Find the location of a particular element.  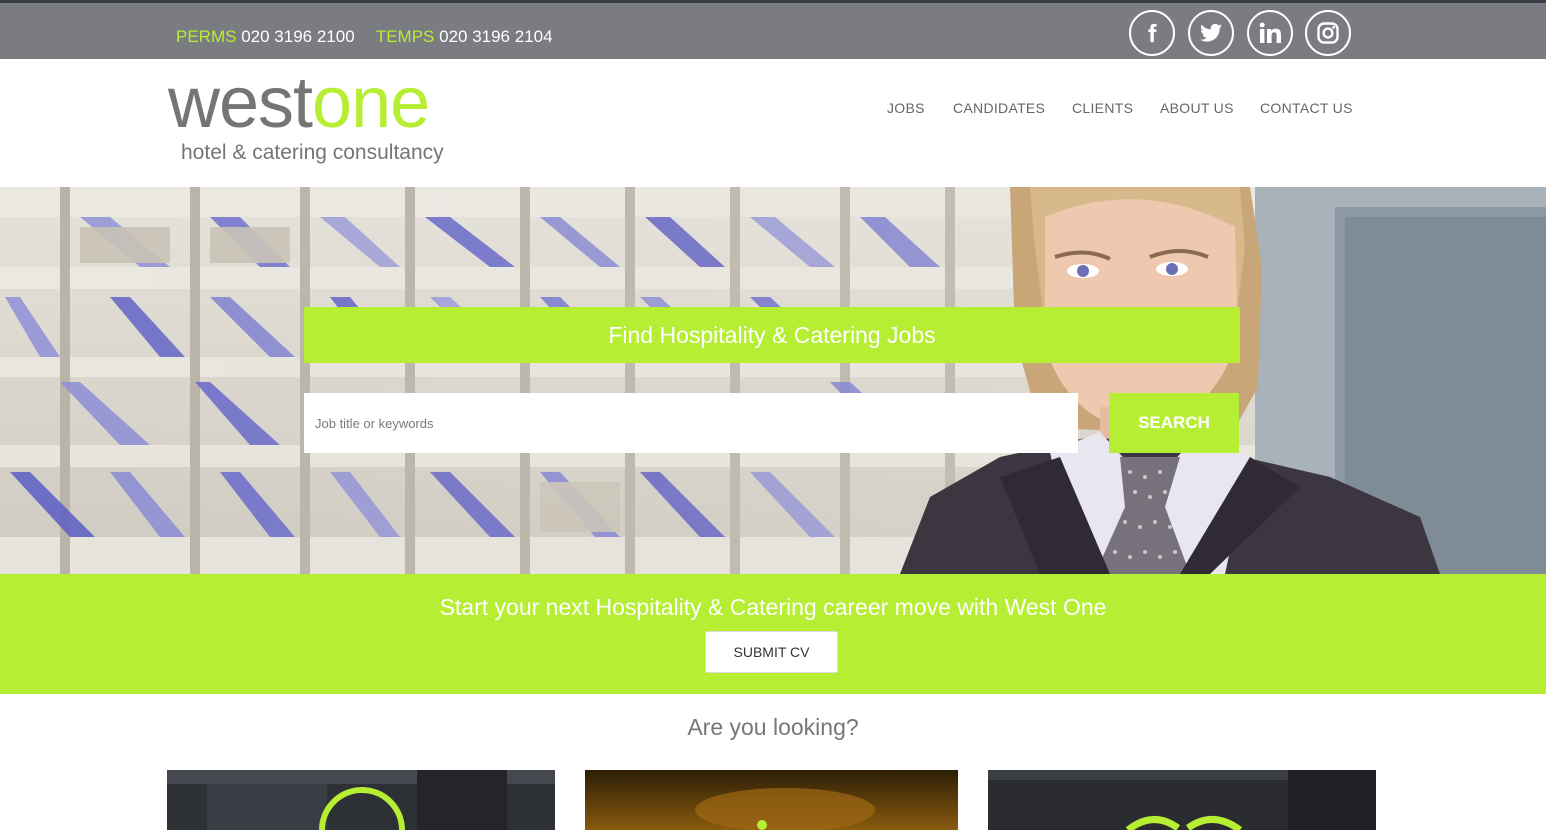

card-candidates is located at coordinates (361, 800).